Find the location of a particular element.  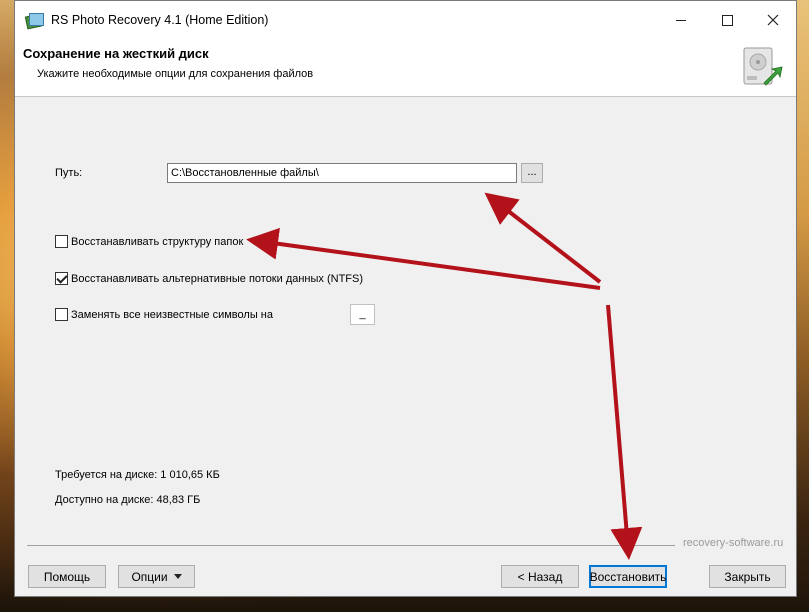

options-button: Опции is located at coordinates (156, 576).